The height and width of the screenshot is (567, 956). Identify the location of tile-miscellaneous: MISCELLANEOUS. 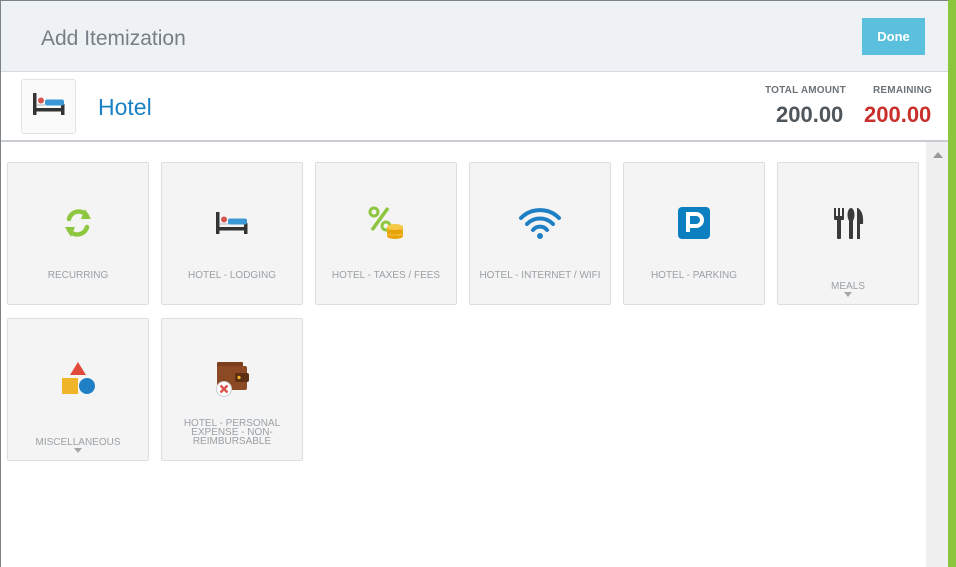
(78, 389).